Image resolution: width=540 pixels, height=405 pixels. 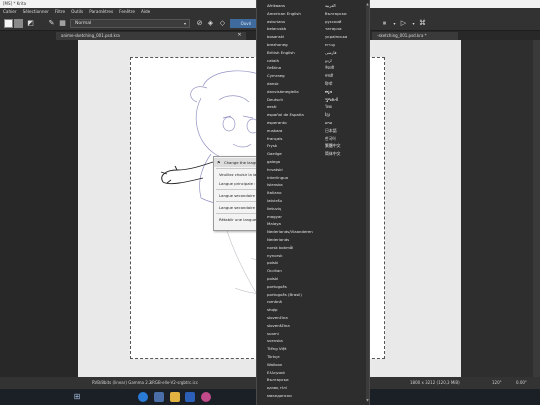 What do you see at coordinates (347, 122) in the screenshot?
I see `language-option: ລາວ` at bounding box center [347, 122].